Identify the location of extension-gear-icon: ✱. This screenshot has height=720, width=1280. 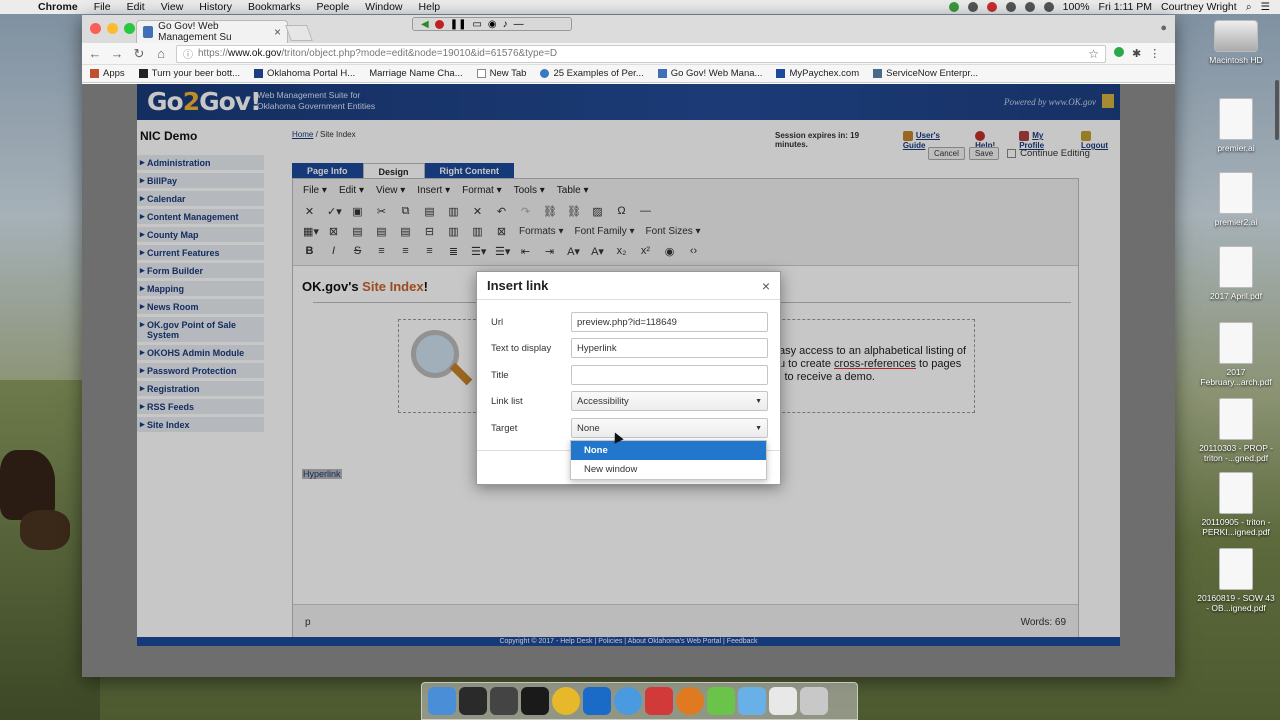
(1136, 53).